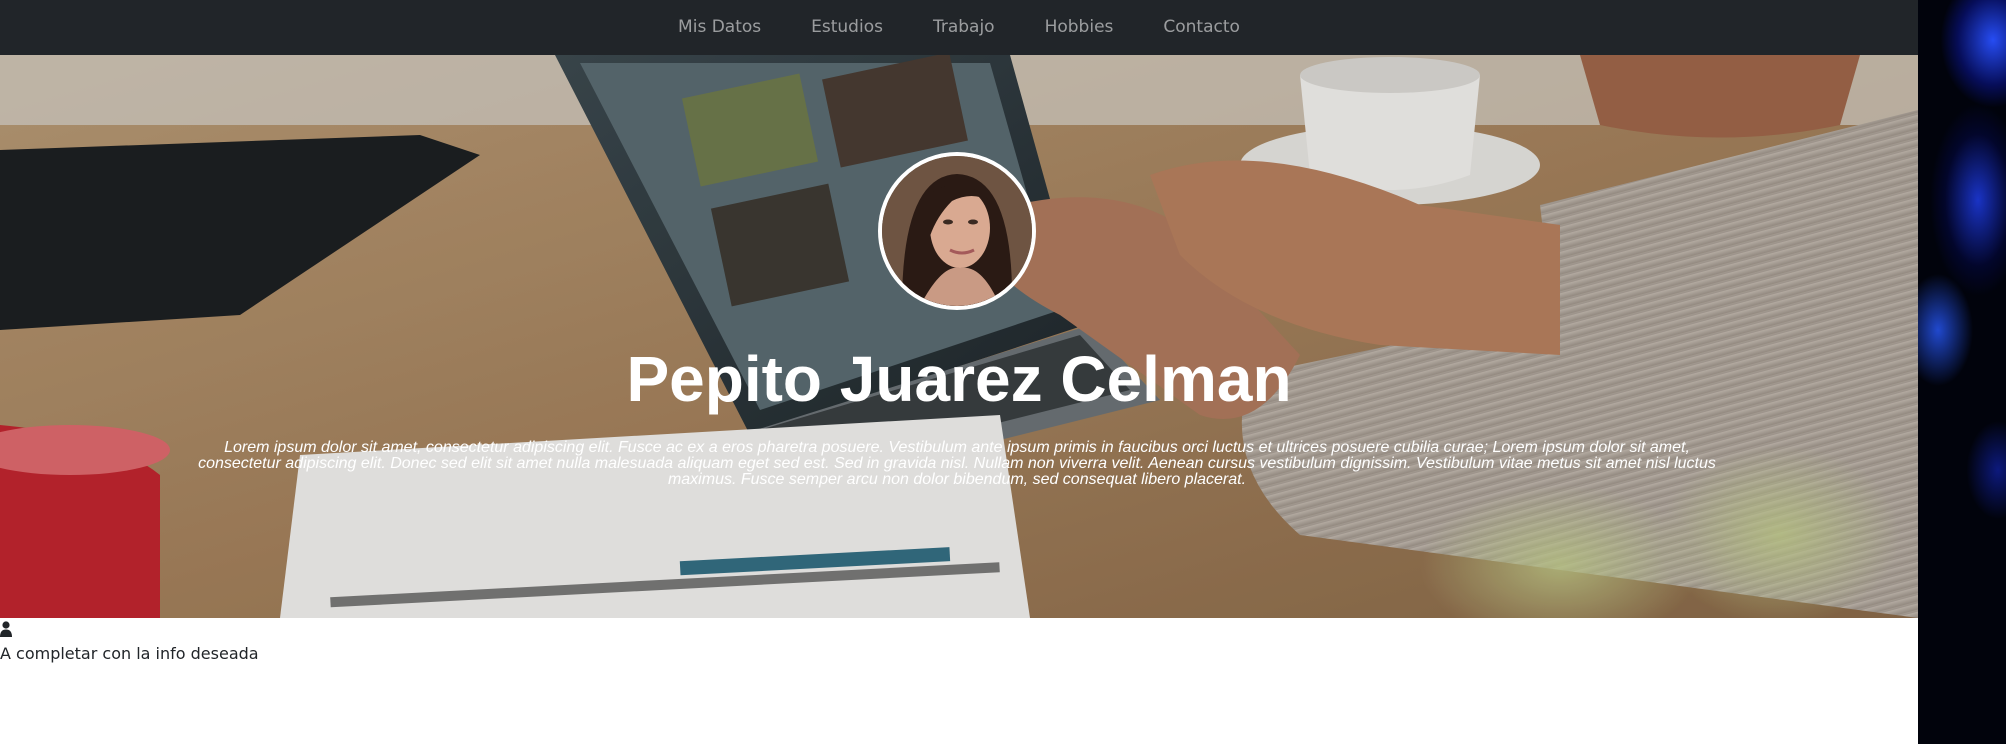  Describe the element at coordinates (719, 27) in the screenshot. I see `nav-link-mis-datos: Mis Datos` at that location.